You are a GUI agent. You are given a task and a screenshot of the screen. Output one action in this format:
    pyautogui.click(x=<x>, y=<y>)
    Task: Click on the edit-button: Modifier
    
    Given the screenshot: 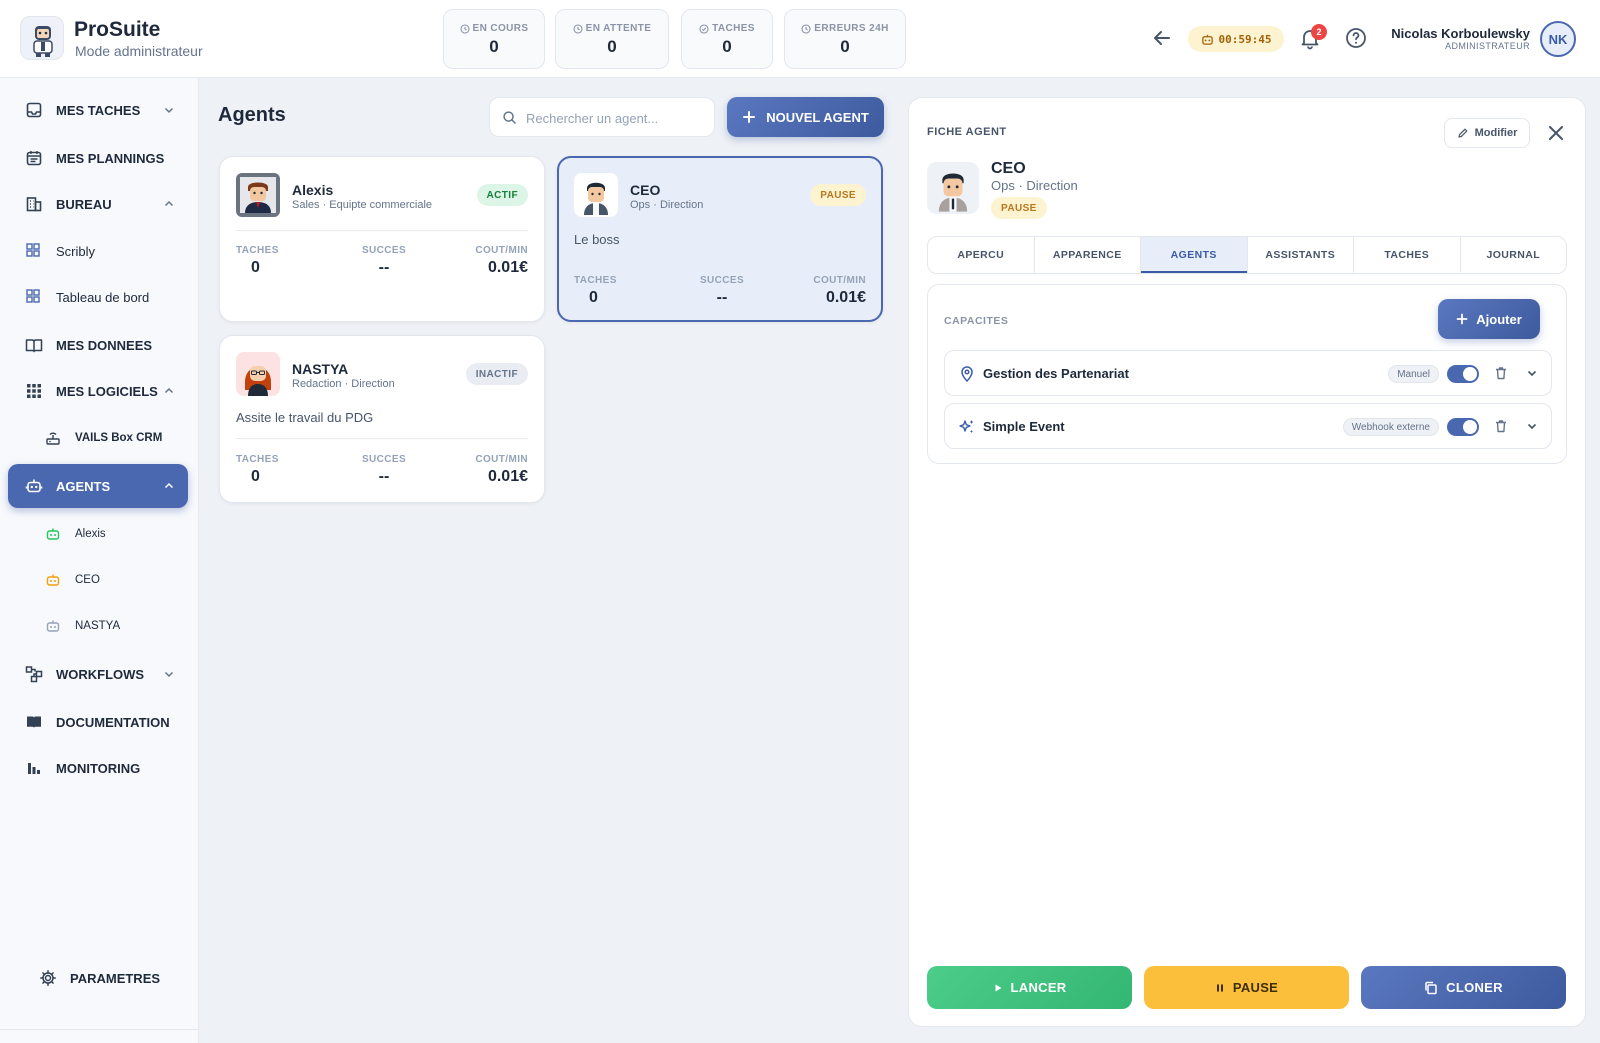 What is the action you would take?
    pyautogui.click(x=1487, y=133)
    